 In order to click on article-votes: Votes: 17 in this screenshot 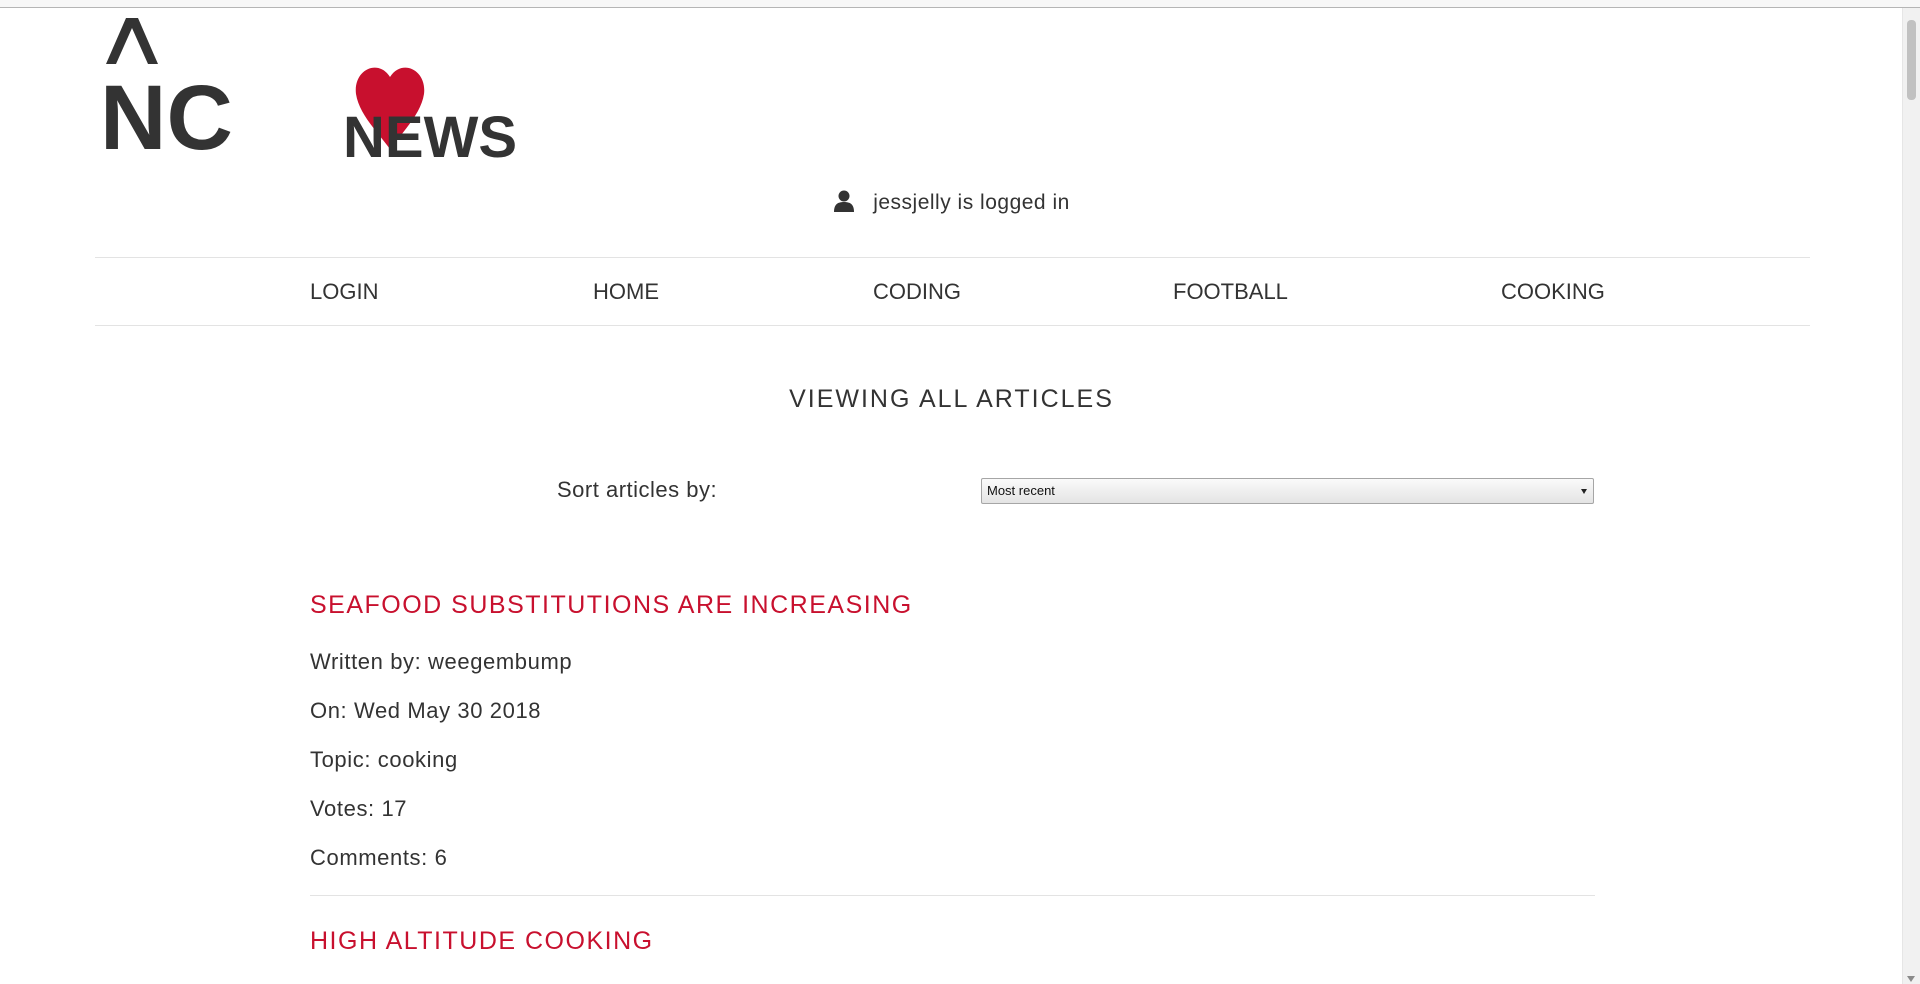, I will do `click(359, 808)`.